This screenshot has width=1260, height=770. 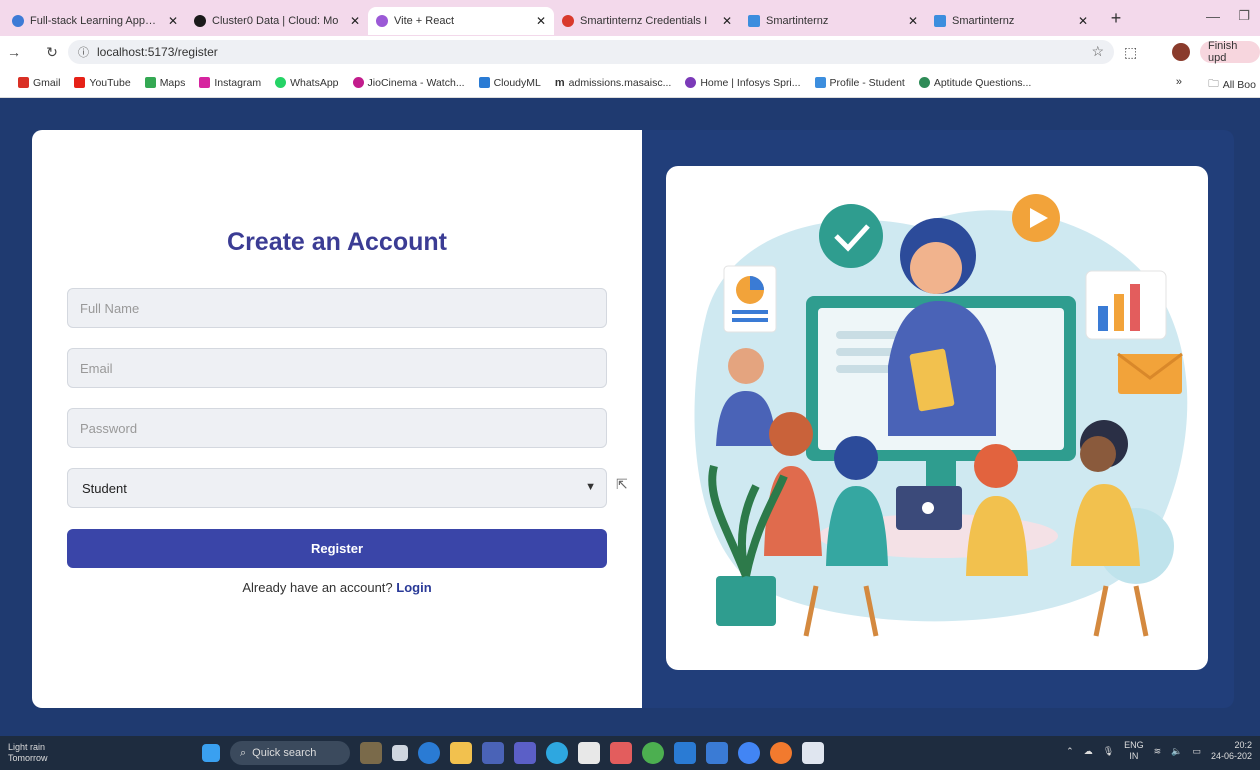 I want to click on password-field, so click(x=337, y=428).